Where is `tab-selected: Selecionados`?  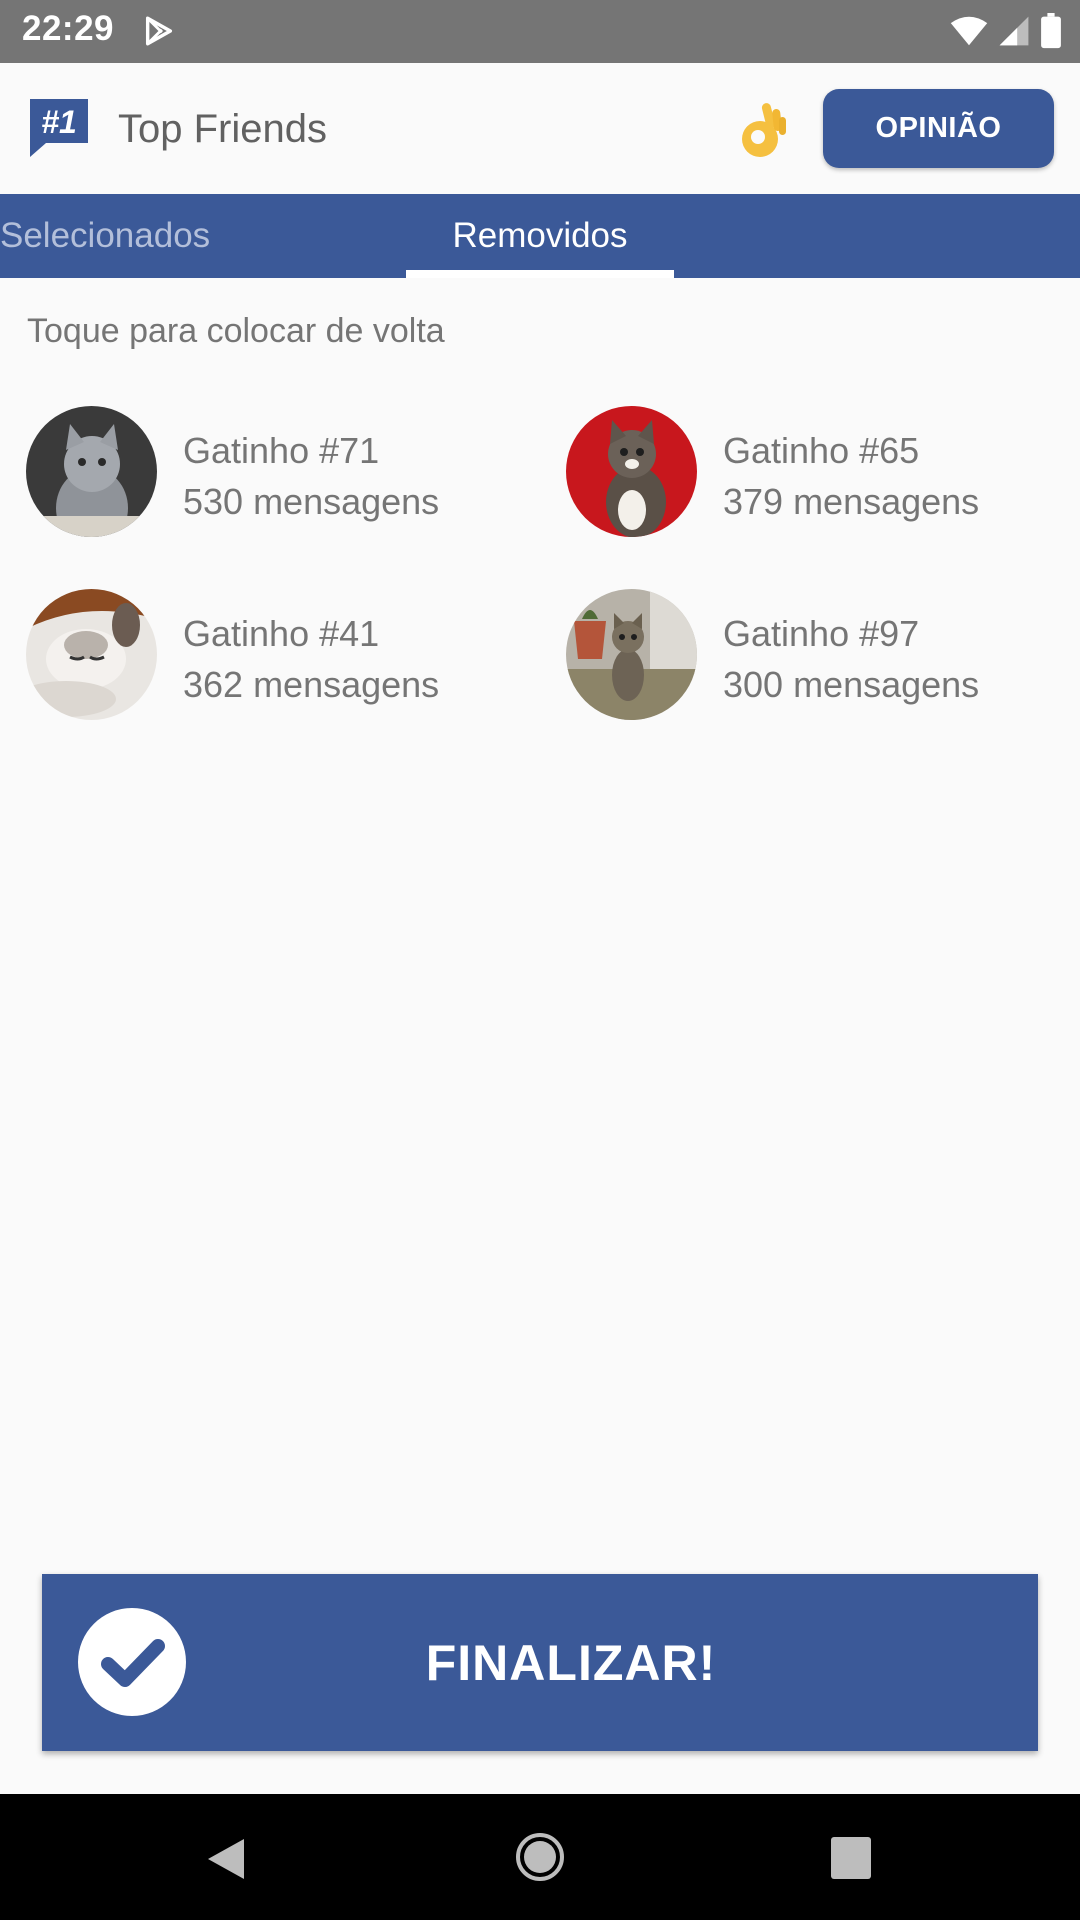
tab-selected: Selecionados is located at coordinates (111, 236).